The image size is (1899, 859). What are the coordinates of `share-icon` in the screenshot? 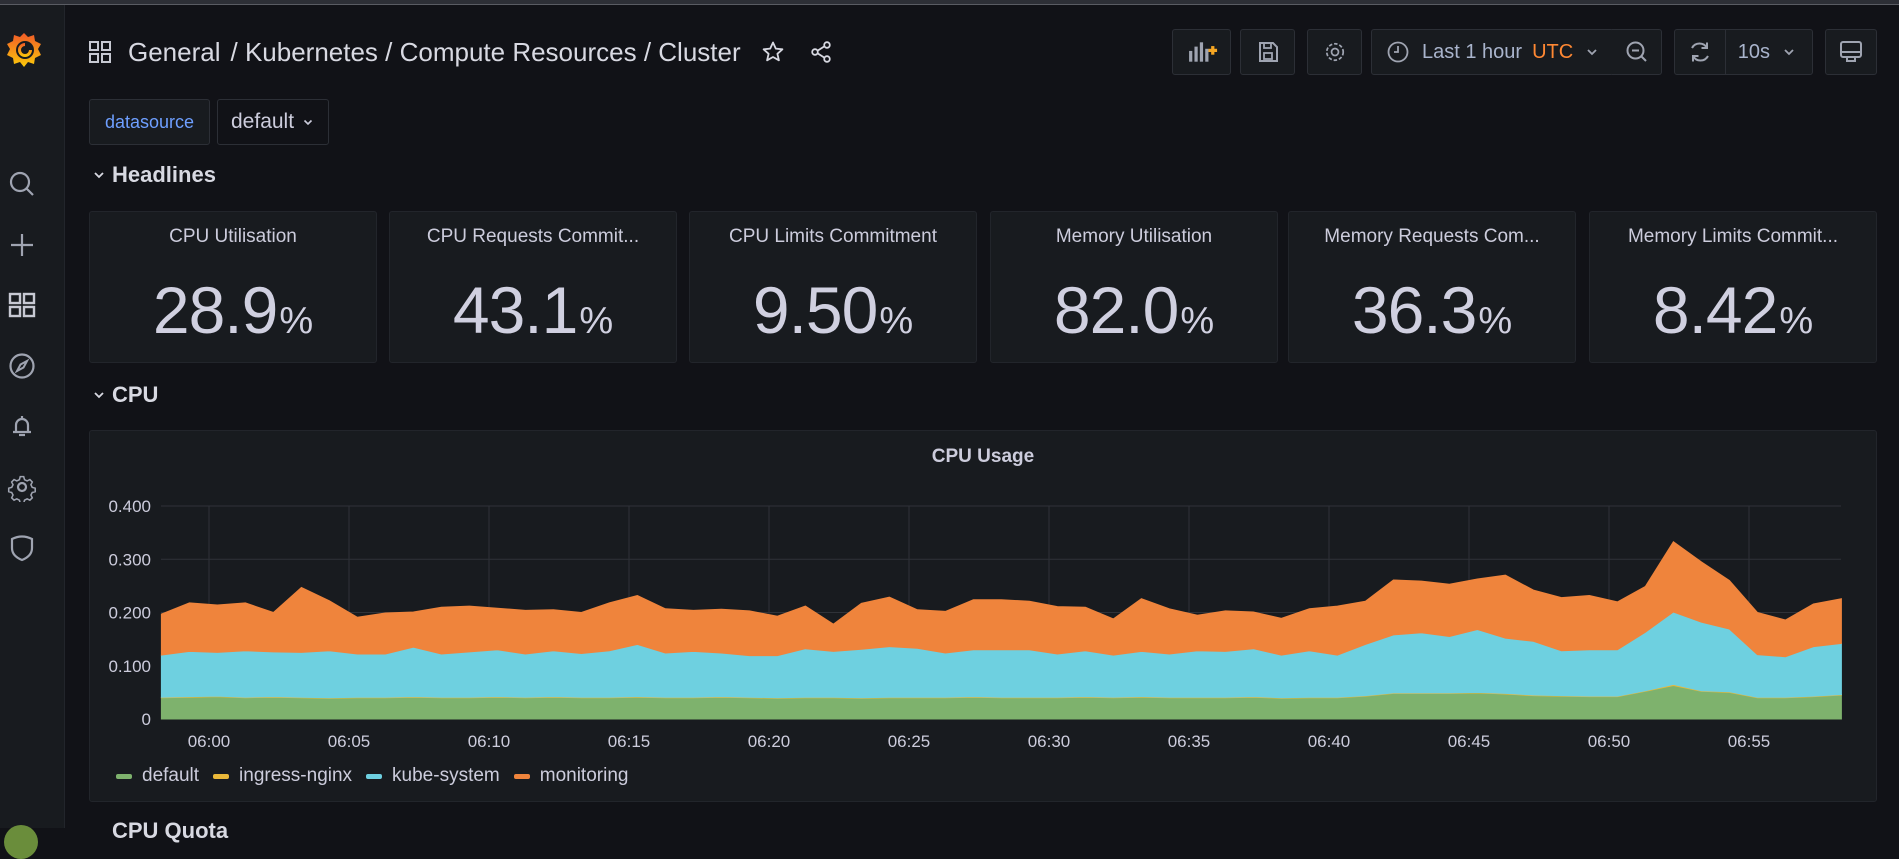 It's located at (821, 52).